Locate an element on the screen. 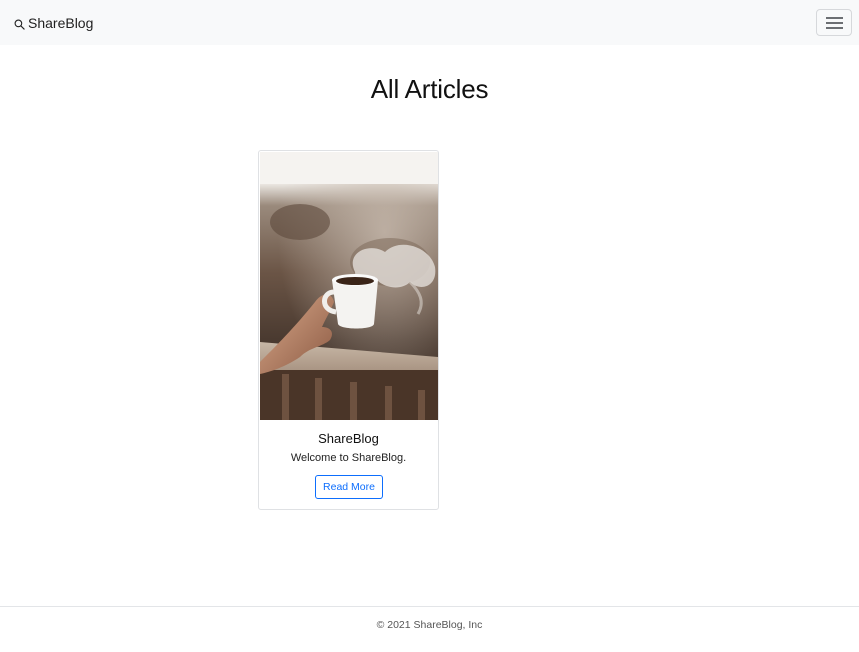 The image size is (859, 652). page-title: All Articles is located at coordinates (429, 89).